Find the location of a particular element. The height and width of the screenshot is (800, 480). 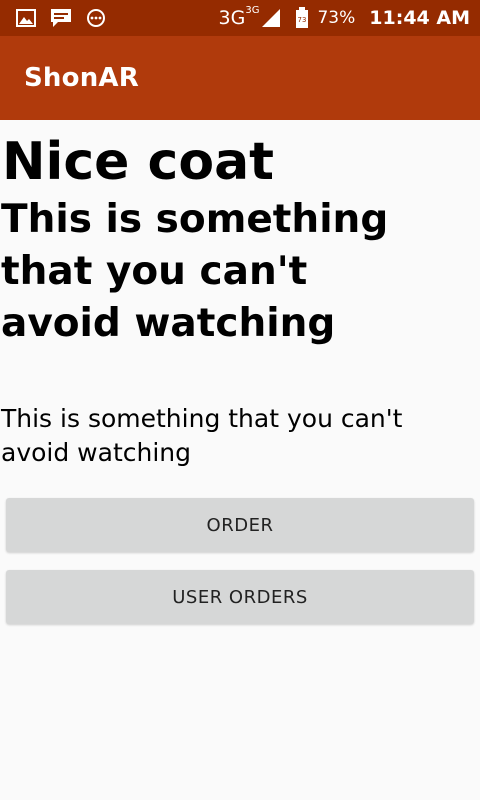

network-type-label: 3G is located at coordinates (232, 18).